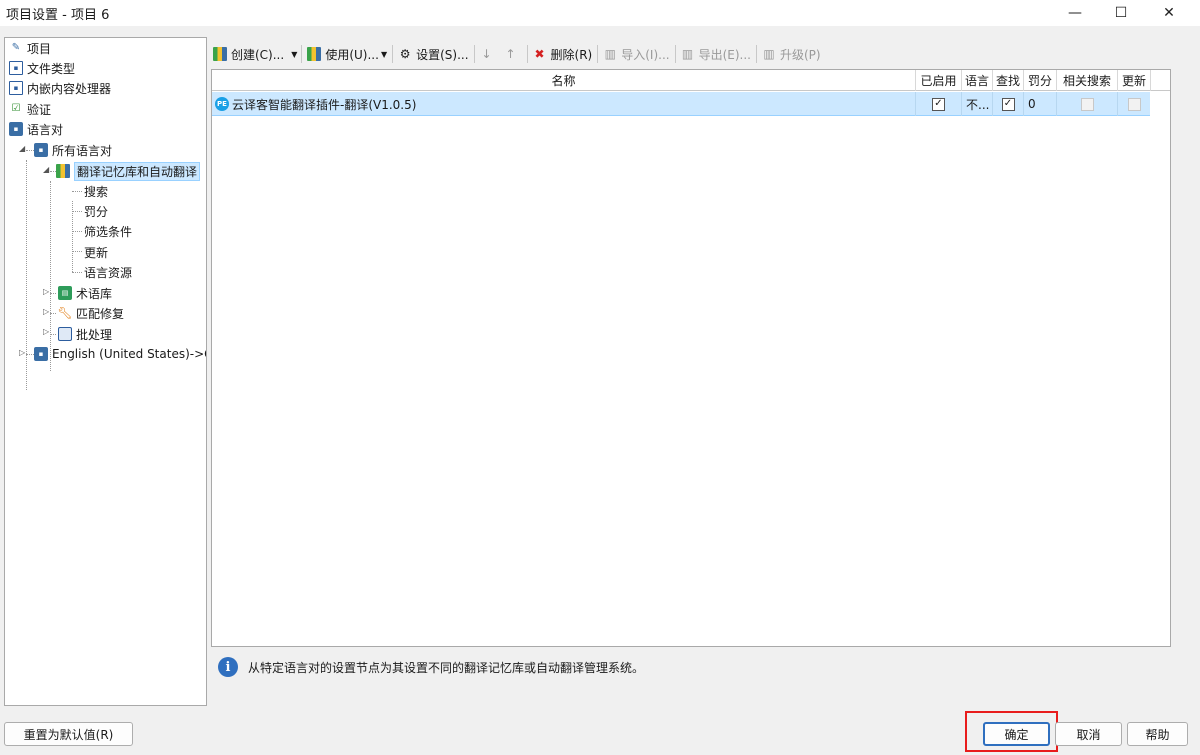 The height and width of the screenshot is (755, 1200). I want to click on column-header-concordance: 相关搜索, so click(1087, 80).